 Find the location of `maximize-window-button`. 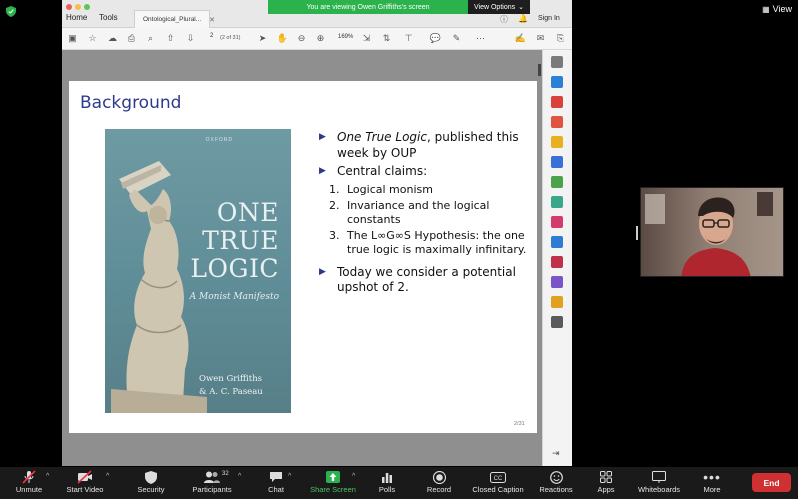

maximize-window-button is located at coordinates (87, 7).